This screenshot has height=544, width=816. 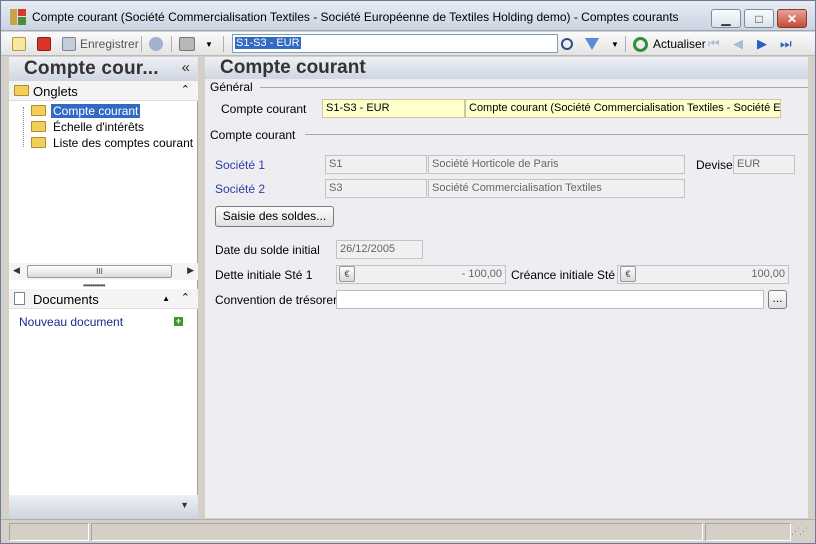 I want to click on tree-item-label: Échelle d'intérêts, so click(x=99, y=126).